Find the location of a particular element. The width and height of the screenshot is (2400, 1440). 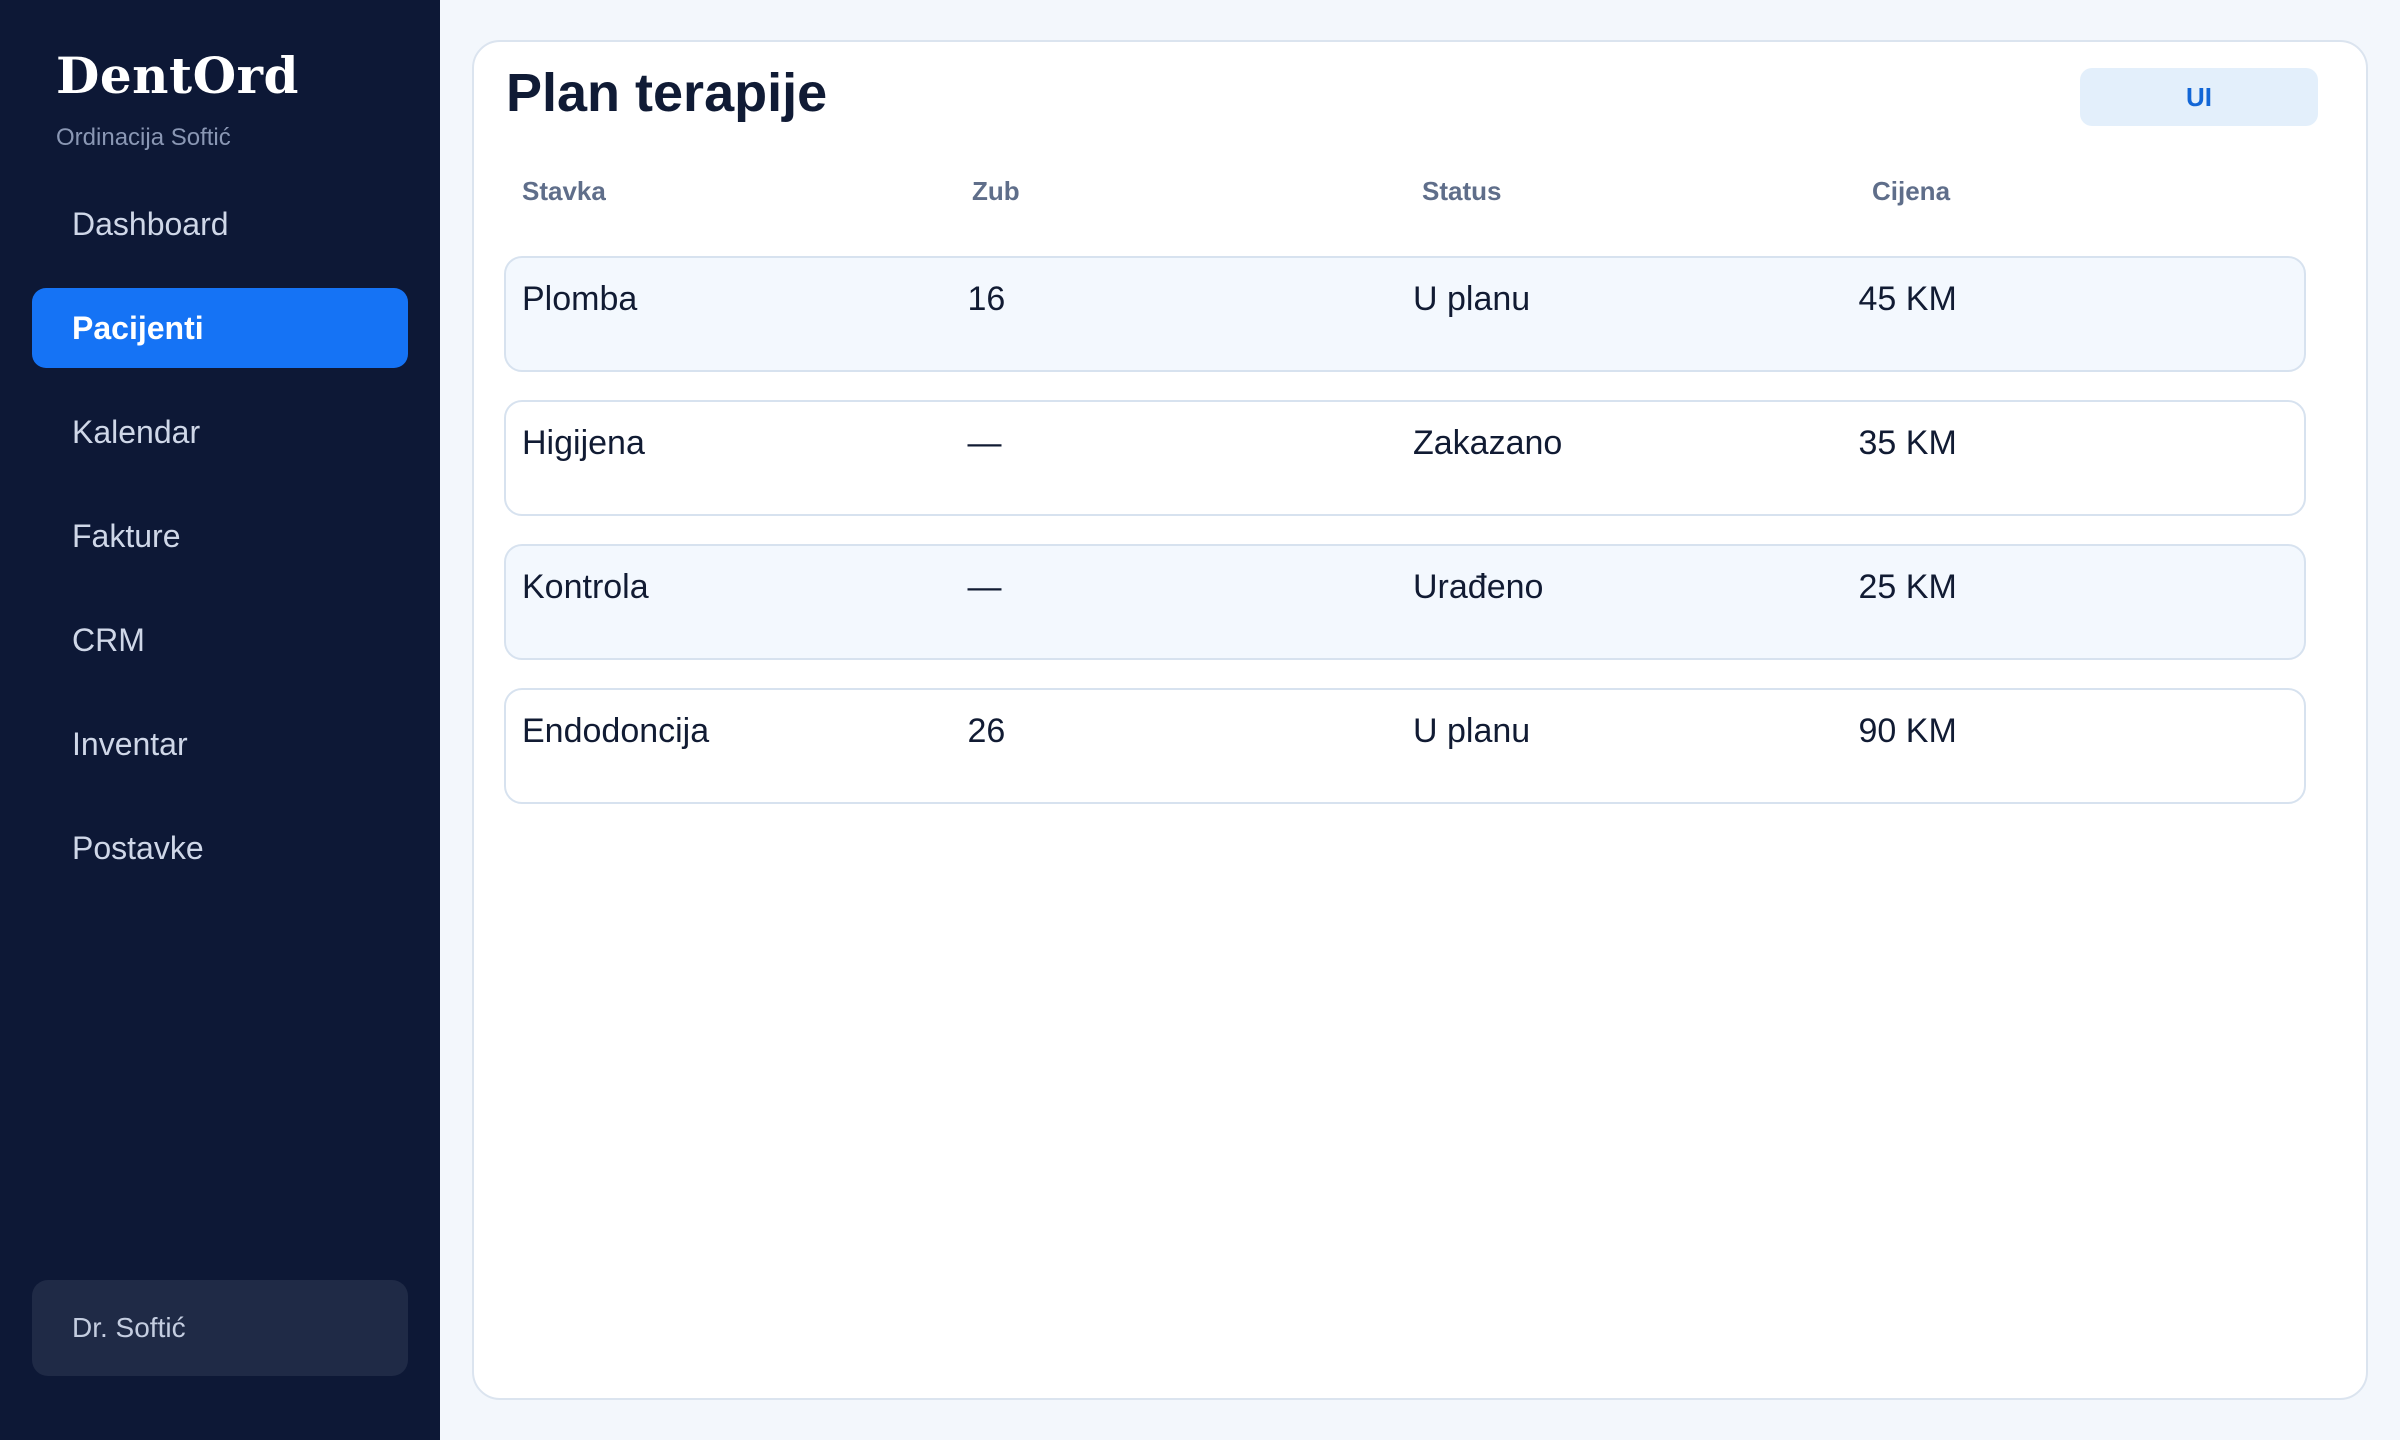

sidebar-item-fakture: Fakture is located at coordinates (220, 536).